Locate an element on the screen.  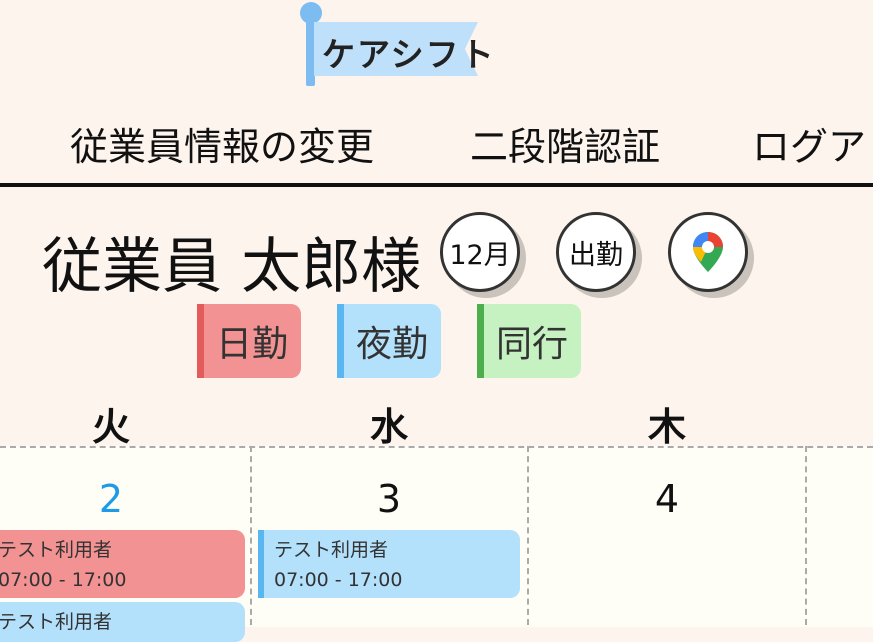
logo-flag-pole is located at coordinates (310, 49).